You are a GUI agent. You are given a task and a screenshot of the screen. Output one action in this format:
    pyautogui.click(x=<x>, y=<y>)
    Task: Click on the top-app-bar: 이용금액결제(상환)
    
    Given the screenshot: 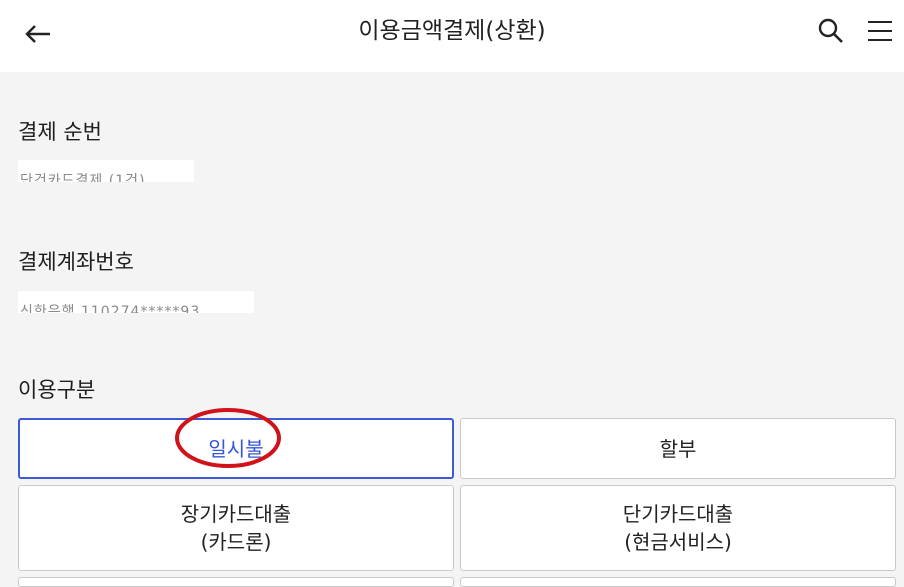 What is the action you would take?
    pyautogui.click(x=452, y=36)
    